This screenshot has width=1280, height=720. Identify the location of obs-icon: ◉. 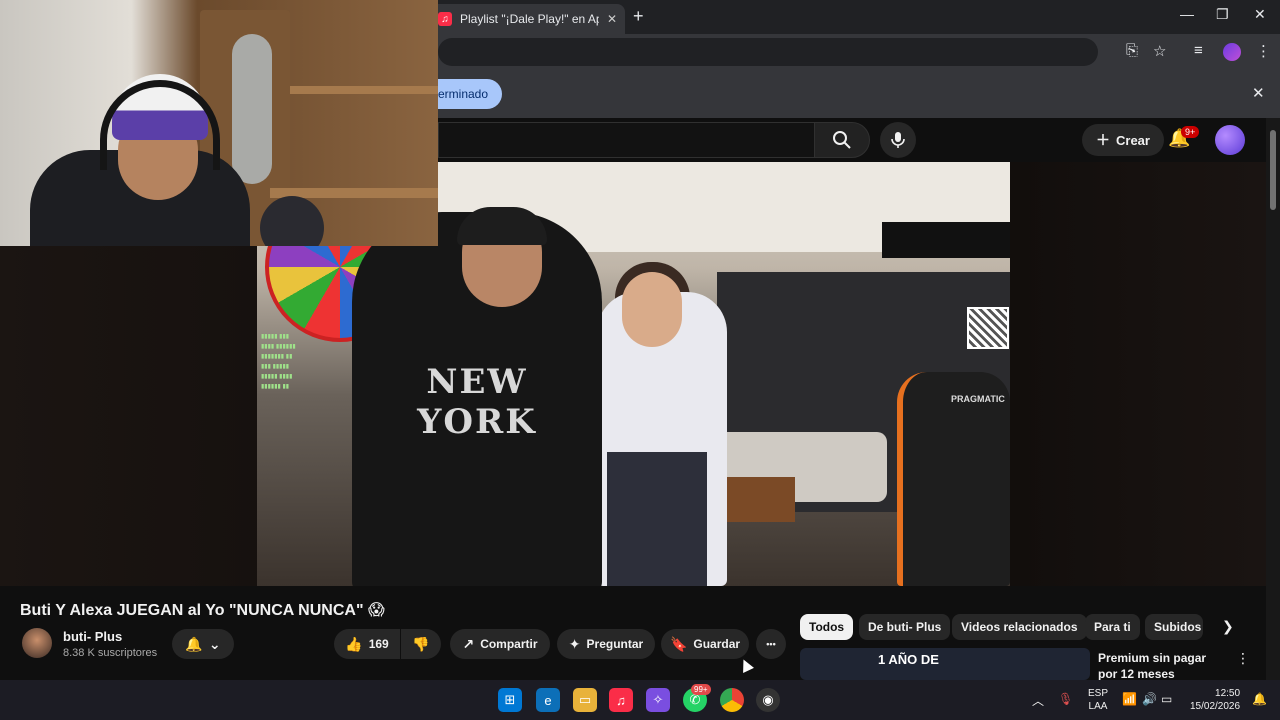
(768, 700).